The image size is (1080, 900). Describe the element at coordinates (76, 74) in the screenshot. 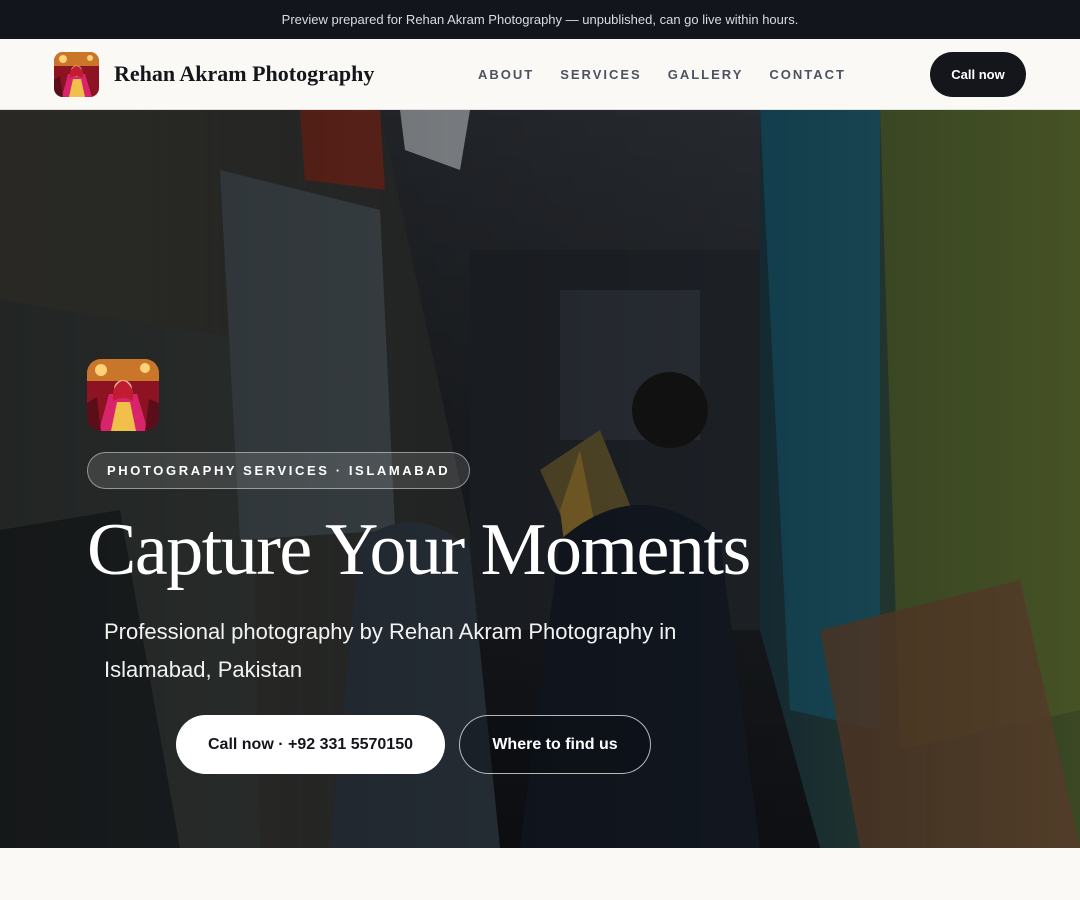

I see `brand-logo-icon` at that location.